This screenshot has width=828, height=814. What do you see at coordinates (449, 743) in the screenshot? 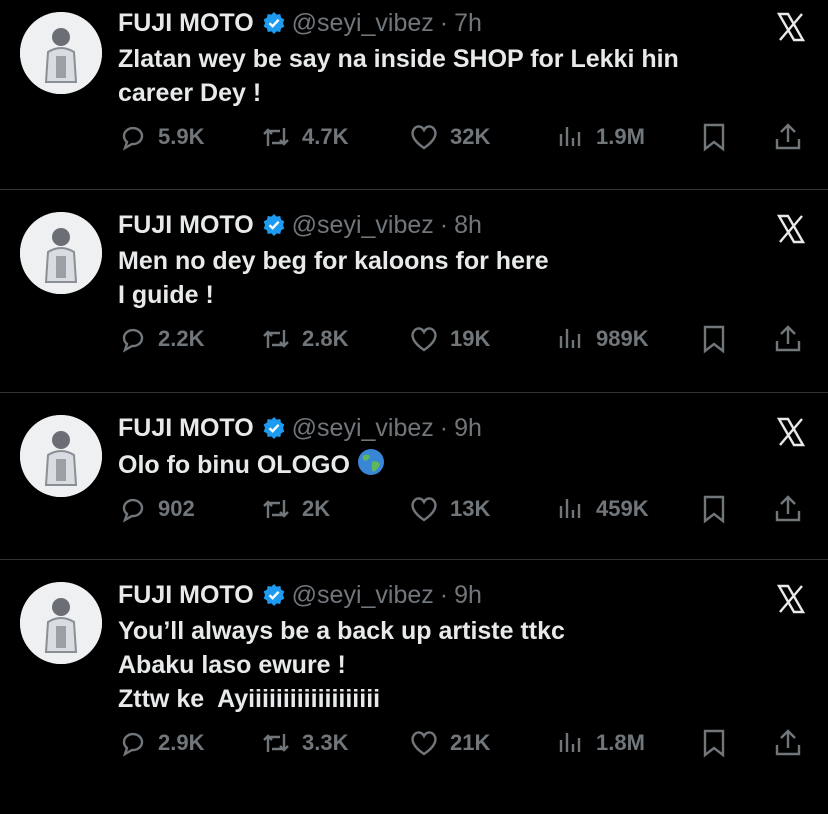
I see `like-button: 21K` at bounding box center [449, 743].